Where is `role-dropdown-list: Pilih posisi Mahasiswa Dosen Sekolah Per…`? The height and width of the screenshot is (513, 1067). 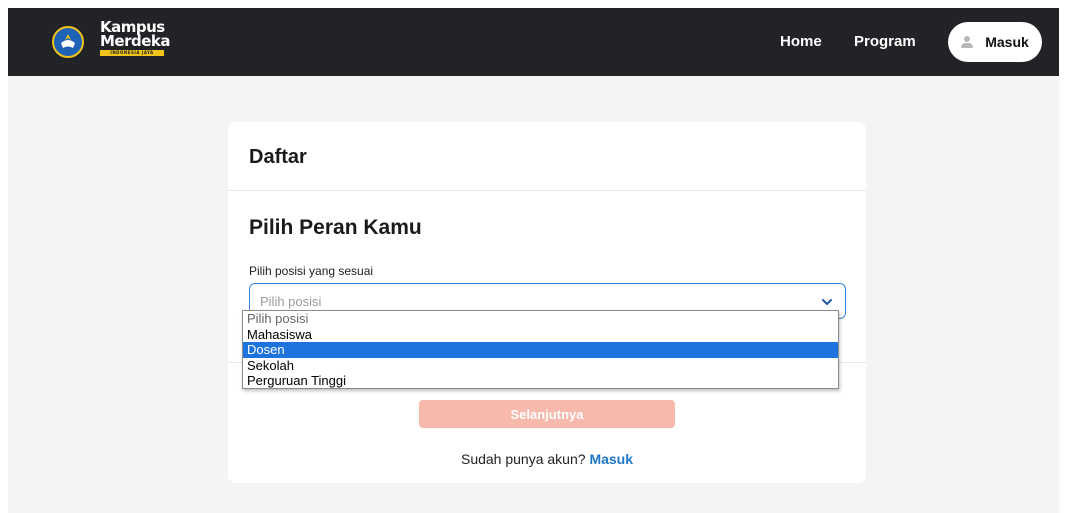 role-dropdown-list: Pilih posisi Mahasiswa Dosen Sekolah Per… is located at coordinates (540, 349).